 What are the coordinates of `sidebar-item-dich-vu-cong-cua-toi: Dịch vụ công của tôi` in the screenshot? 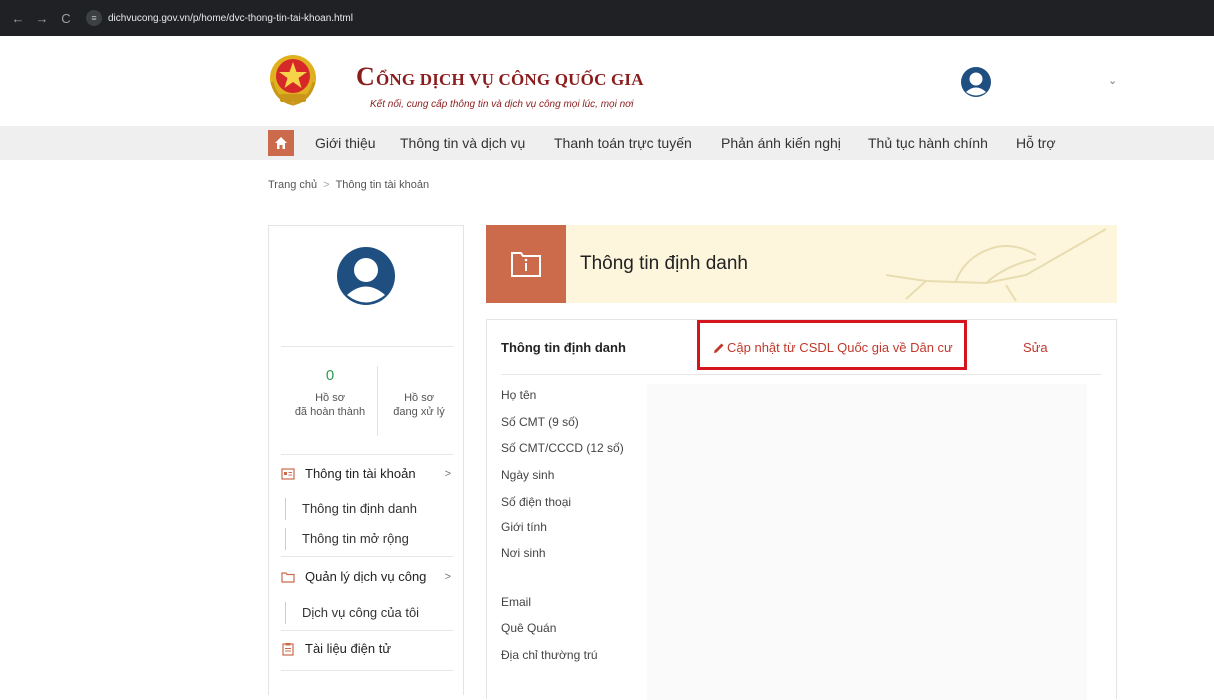 It's located at (352, 613).